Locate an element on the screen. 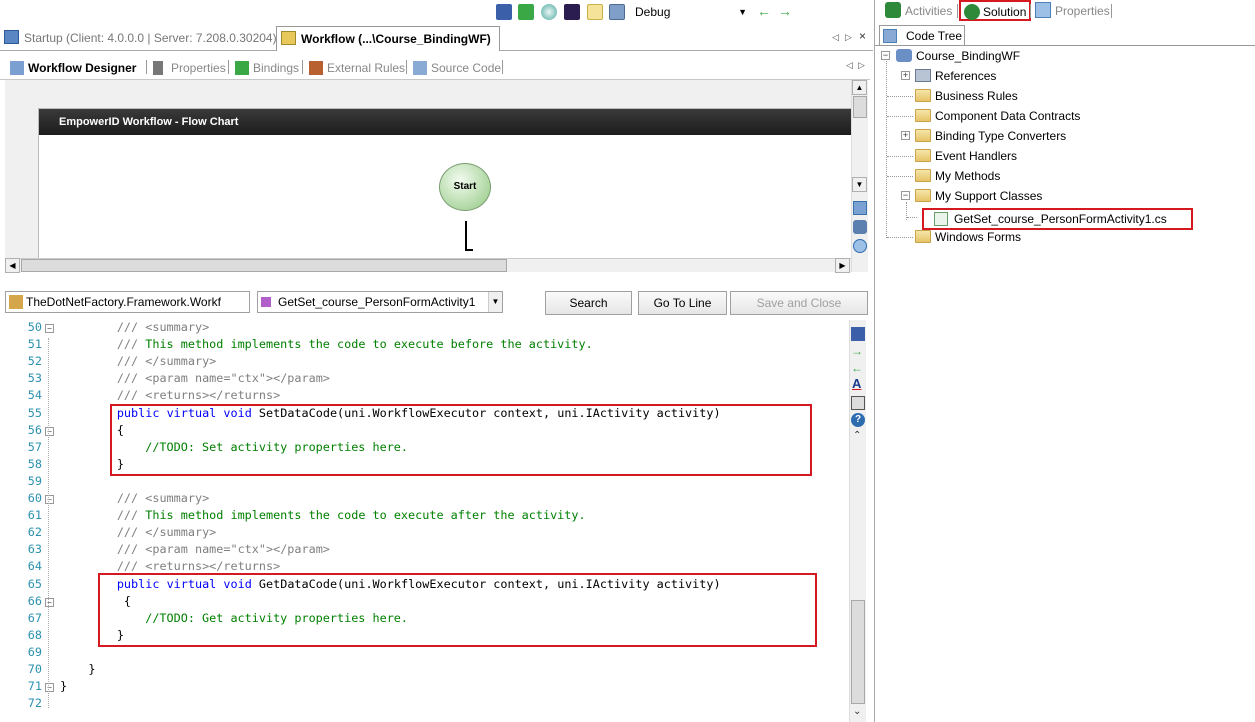  go-to-line-button: Go To Line is located at coordinates (682, 303).